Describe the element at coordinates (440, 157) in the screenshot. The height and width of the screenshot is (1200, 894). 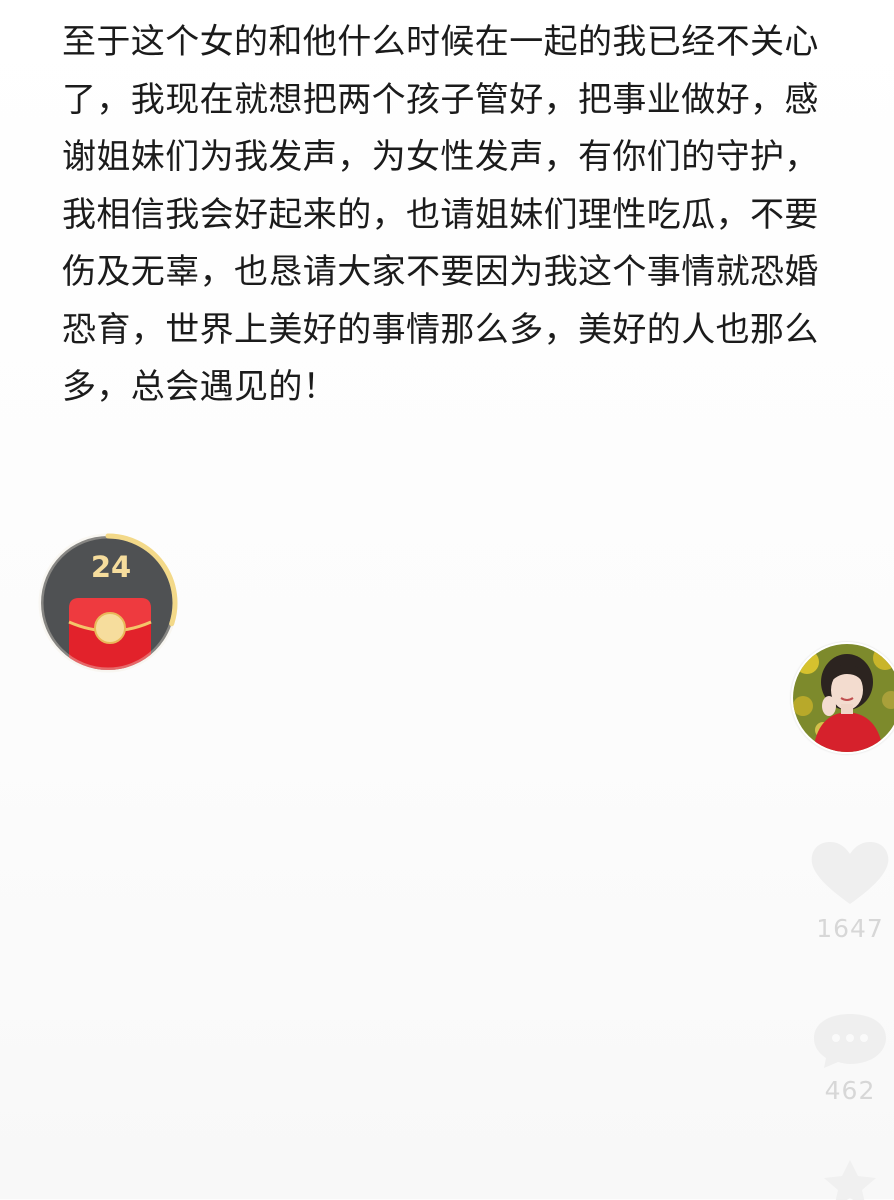
I see `post-text-line: 谢姐妹们为我发声，为女性发声，有你们的守护，` at that location.